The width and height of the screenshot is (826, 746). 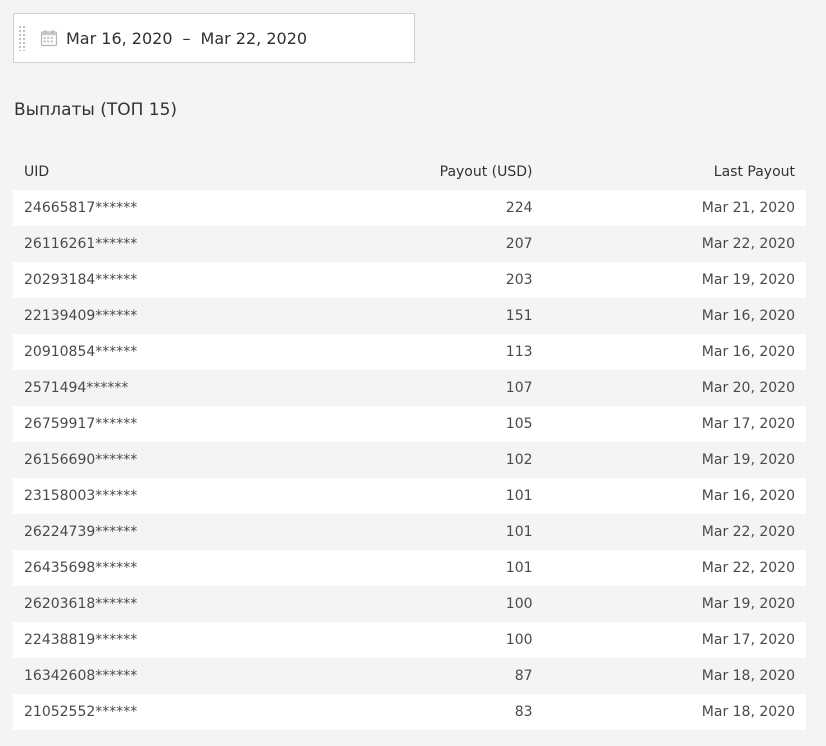 What do you see at coordinates (254, 38) in the screenshot?
I see `date-range-end: Mar 22, 2020` at bounding box center [254, 38].